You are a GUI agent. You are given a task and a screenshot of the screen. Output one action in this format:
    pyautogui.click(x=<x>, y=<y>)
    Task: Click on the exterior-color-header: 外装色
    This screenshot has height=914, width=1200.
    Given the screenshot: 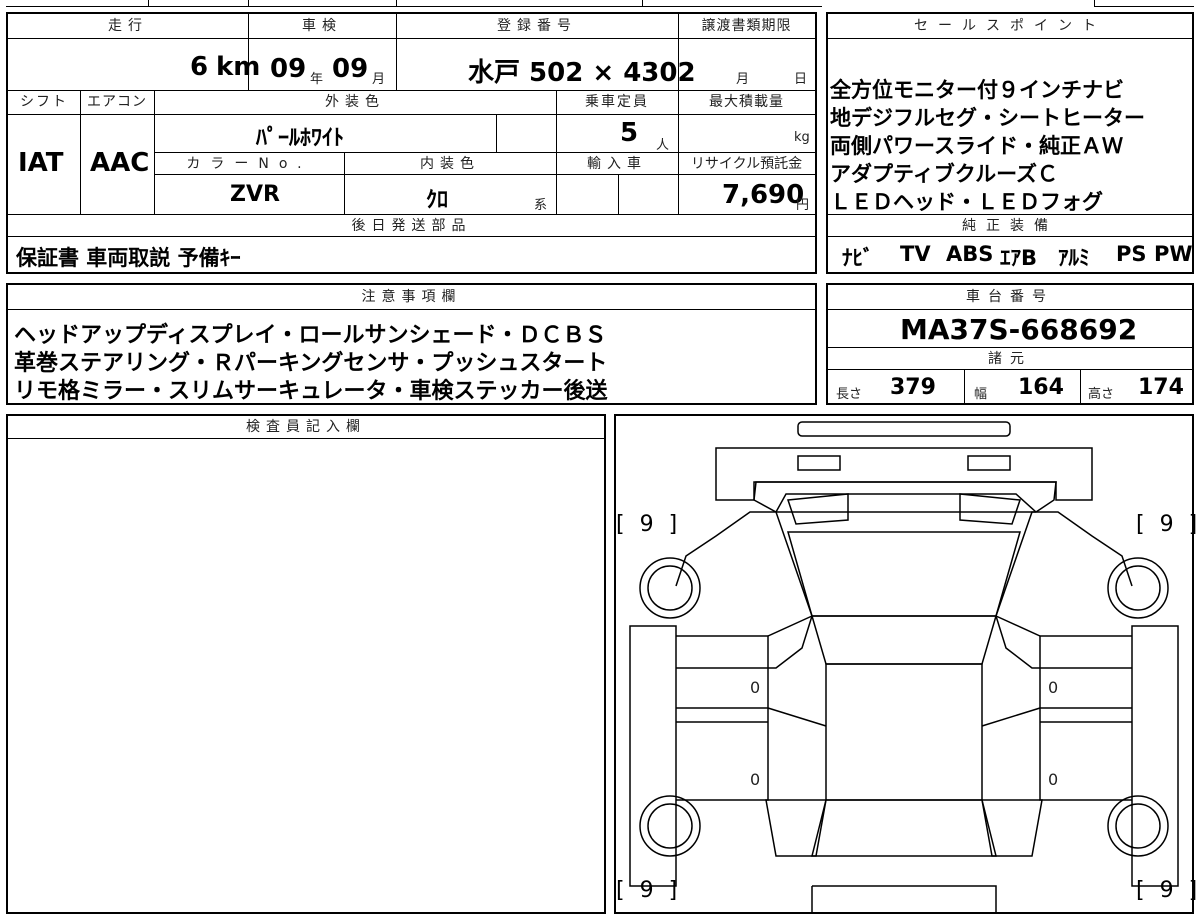 What is the action you would take?
    pyautogui.click(x=355, y=102)
    